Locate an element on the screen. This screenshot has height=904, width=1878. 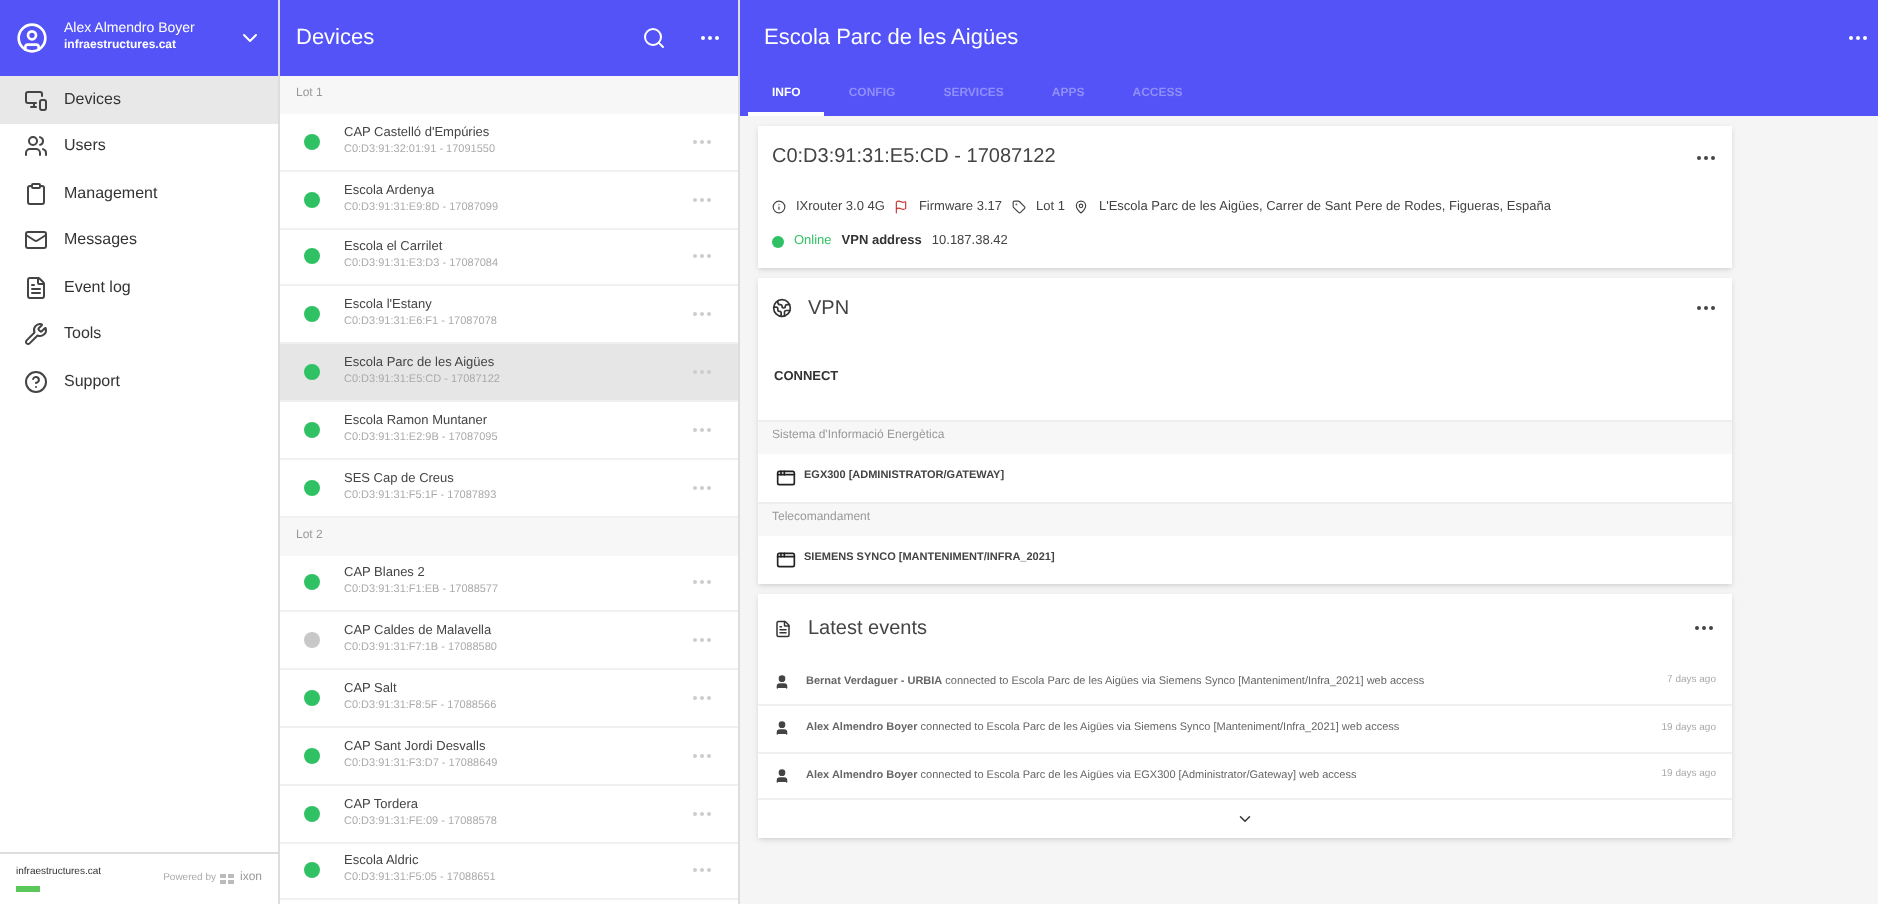
nav-item: Support is located at coordinates (139, 381).